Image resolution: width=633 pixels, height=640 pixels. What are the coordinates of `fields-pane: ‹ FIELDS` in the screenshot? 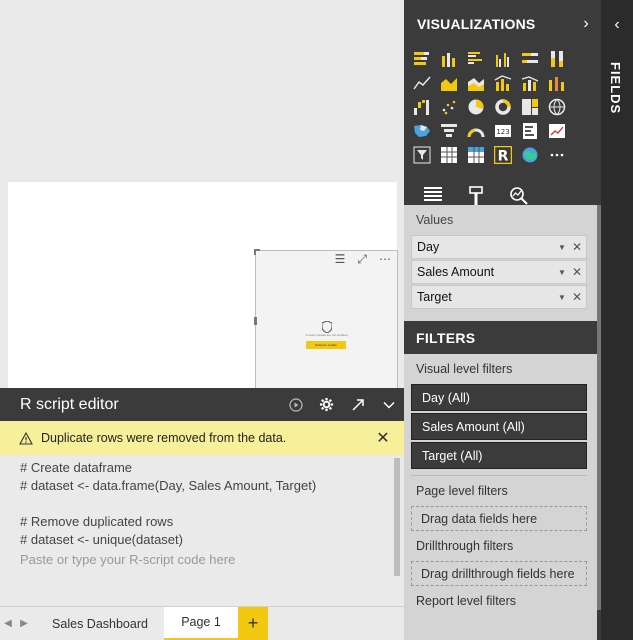 It's located at (617, 320).